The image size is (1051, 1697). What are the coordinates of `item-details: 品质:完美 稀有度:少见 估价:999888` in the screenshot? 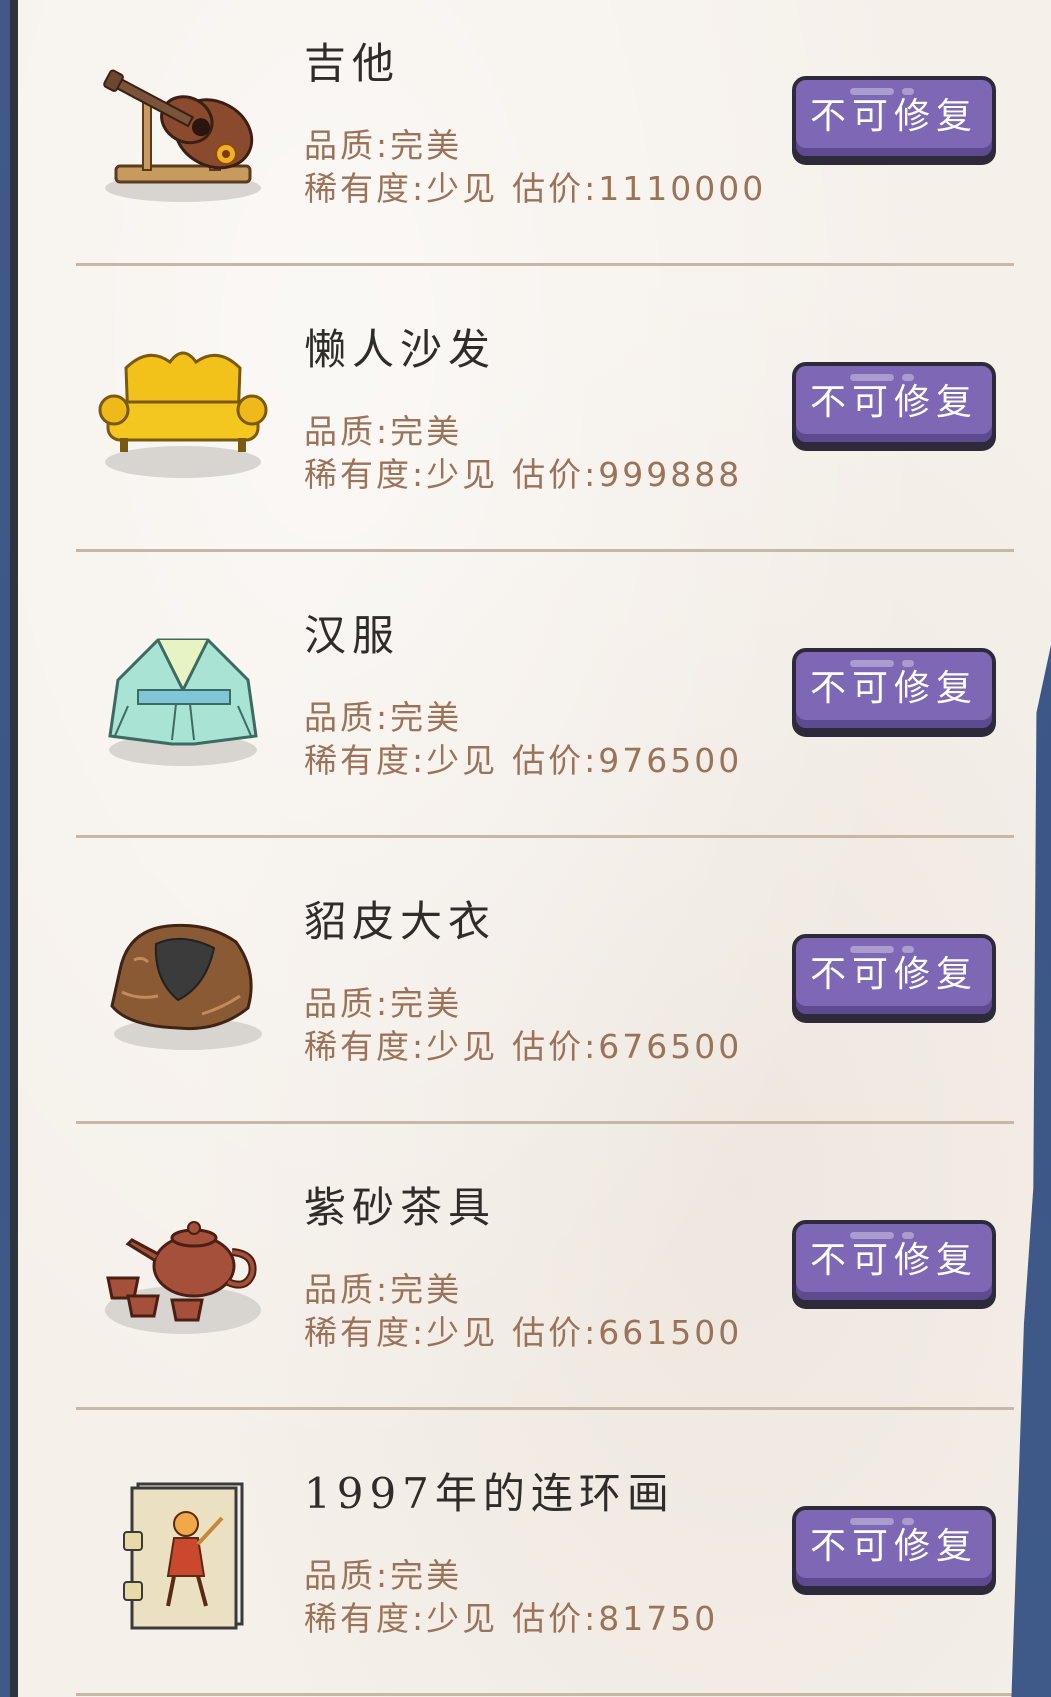 It's located at (523, 453).